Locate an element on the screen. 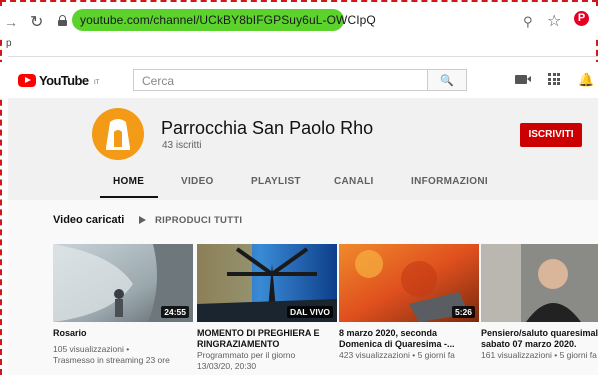  lock-icon is located at coordinates (62, 20).